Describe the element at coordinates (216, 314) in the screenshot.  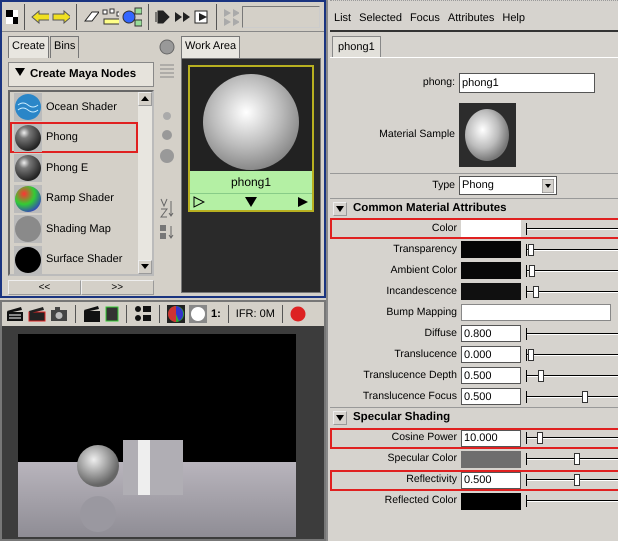
I see `zoom-ratio: 1:` at that location.